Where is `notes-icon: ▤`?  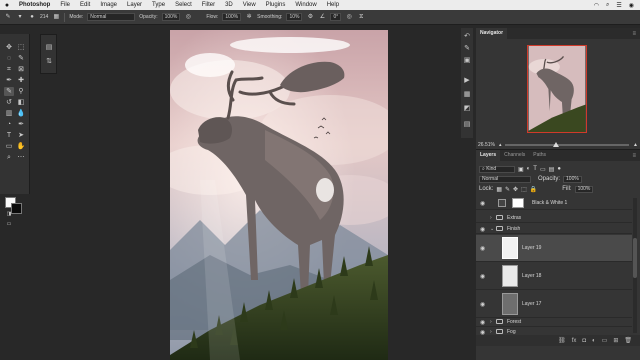 notes-icon: ▤ is located at coordinates (467, 124).